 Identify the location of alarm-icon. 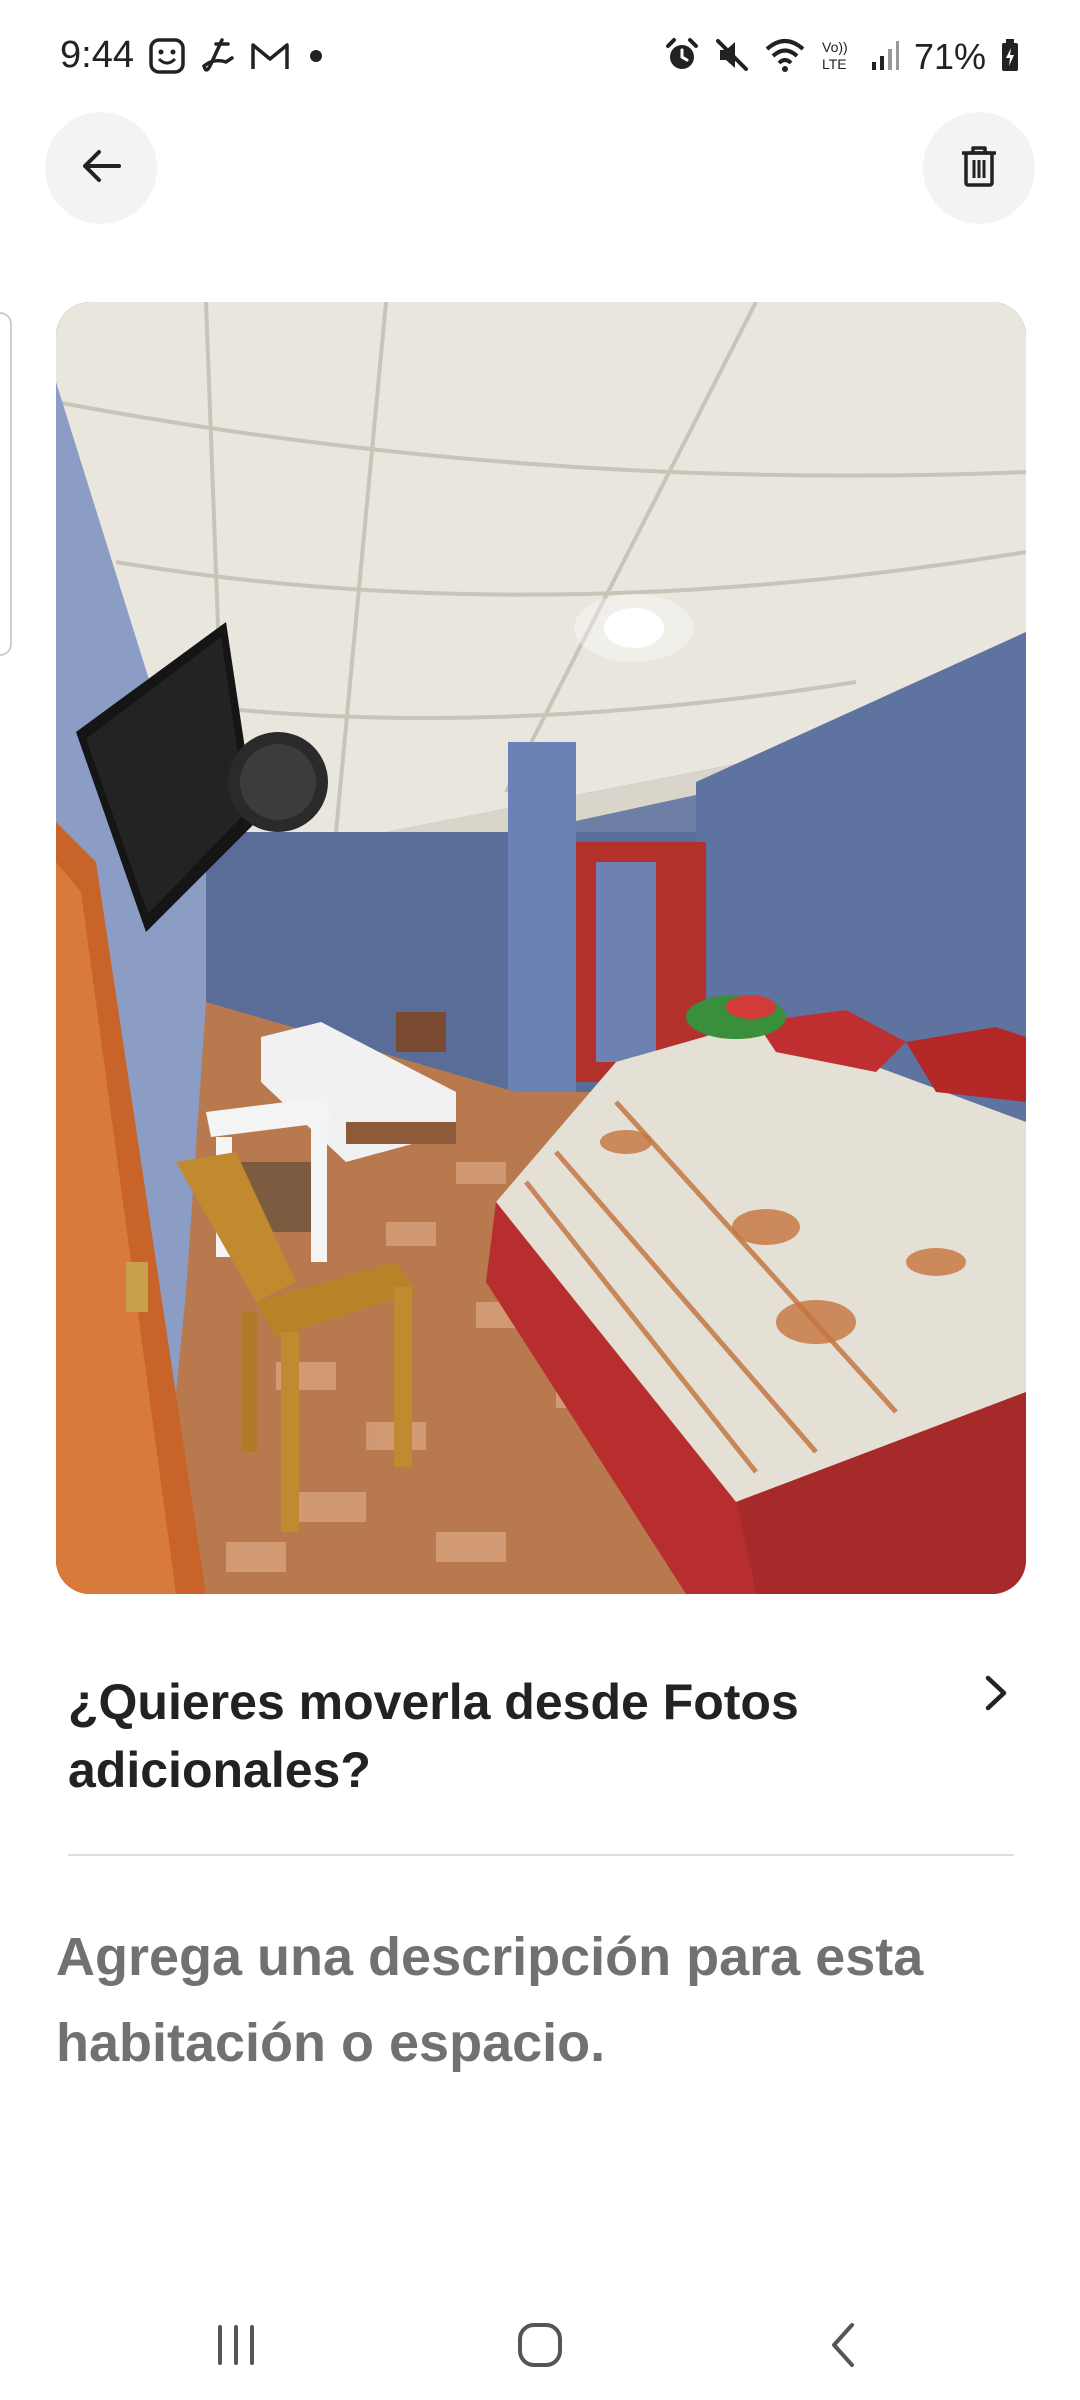
(682, 57).